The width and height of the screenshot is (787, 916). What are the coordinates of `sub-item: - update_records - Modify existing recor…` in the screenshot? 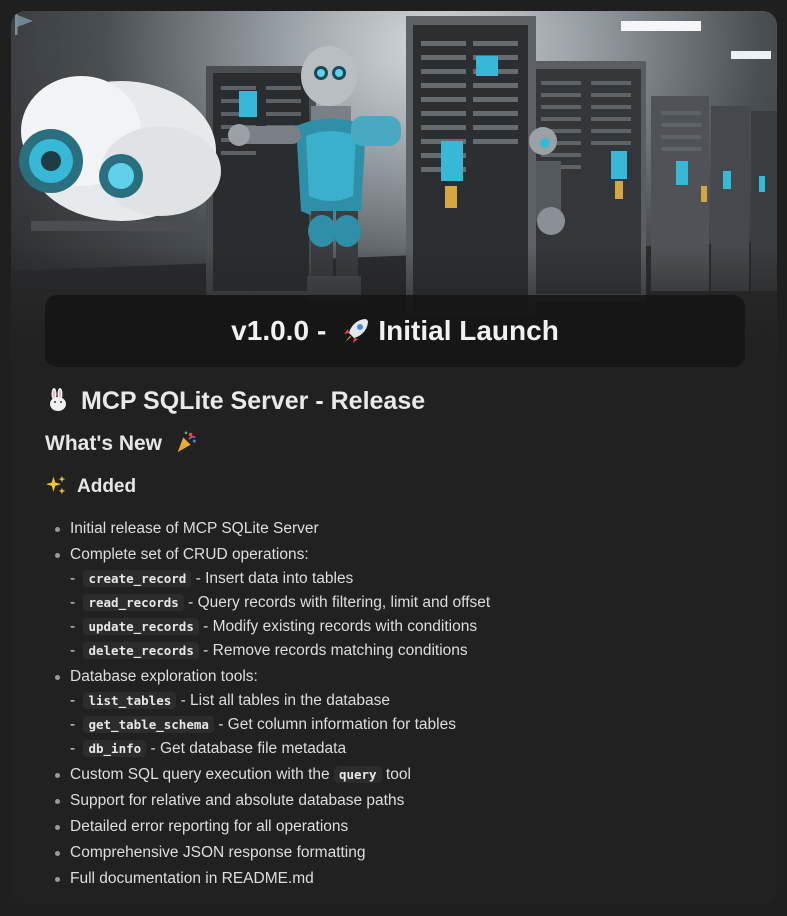 It's located at (274, 626).